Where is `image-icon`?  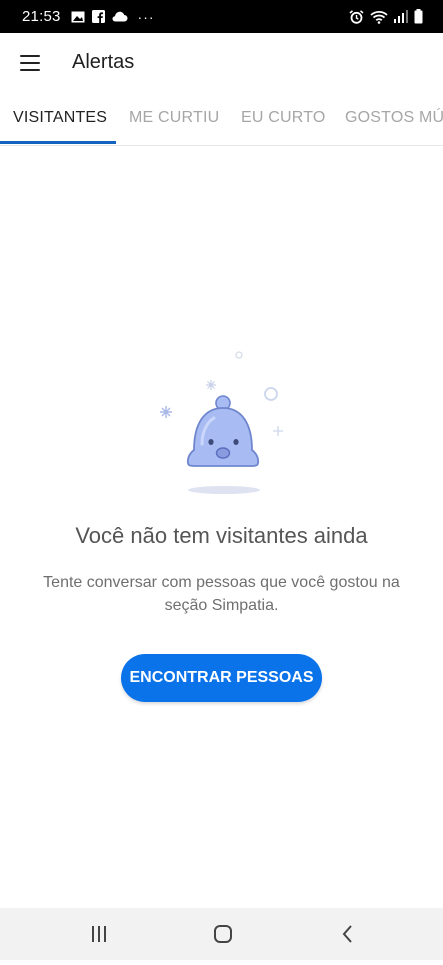 image-icon is located at coordinates (78, 16).